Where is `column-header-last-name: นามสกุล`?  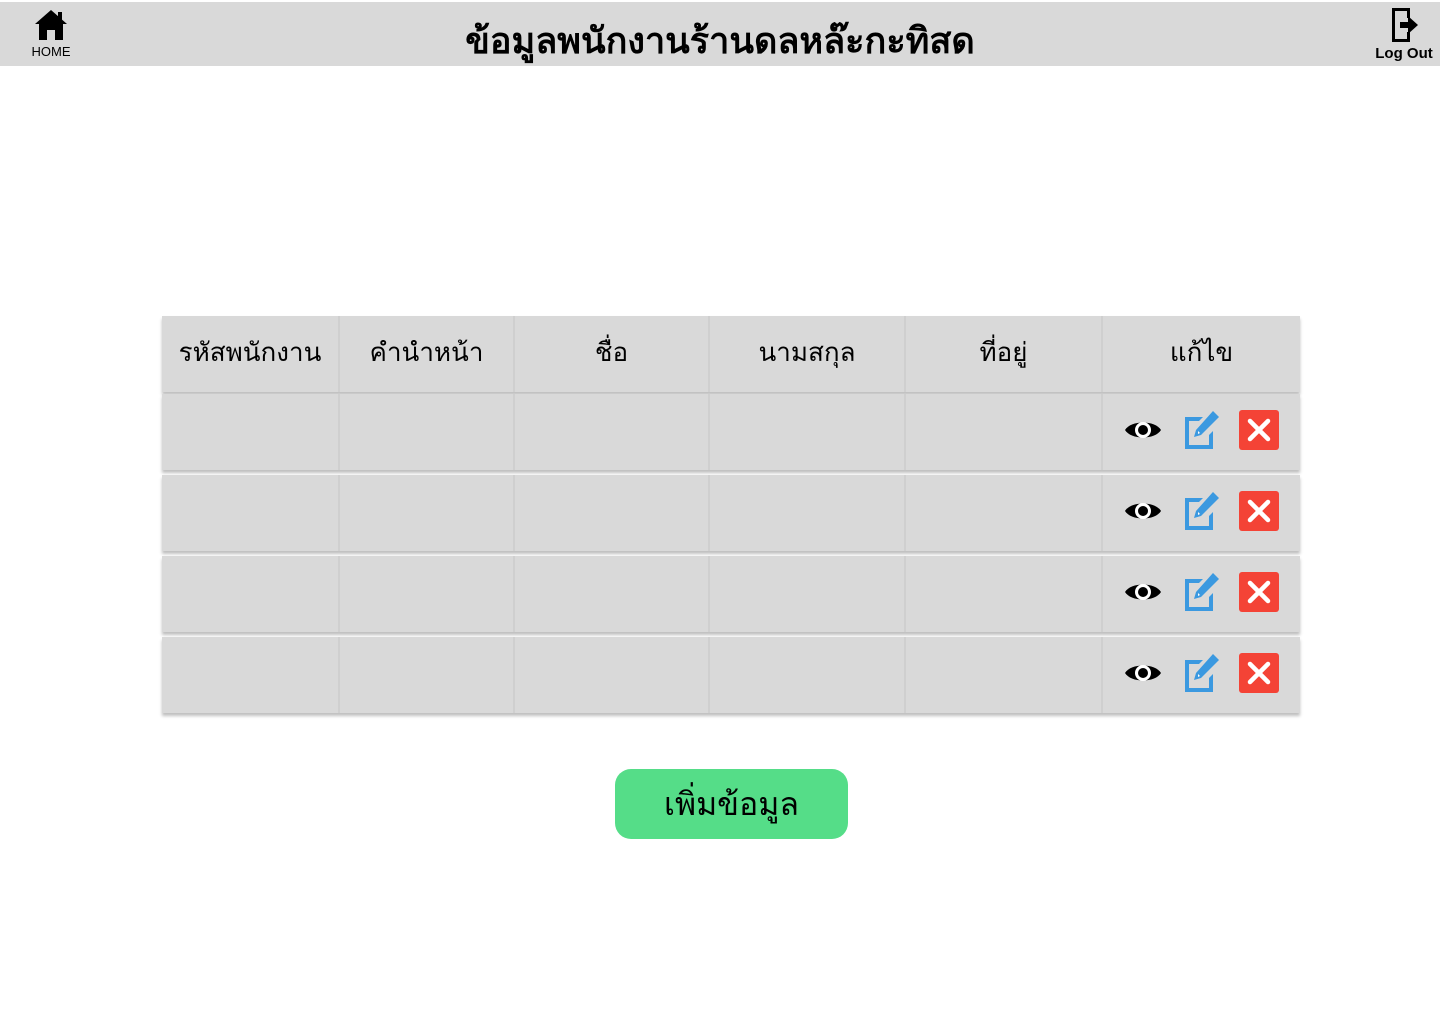
column-header-last-name: นามสกุล is located at coordinates (808, 354).